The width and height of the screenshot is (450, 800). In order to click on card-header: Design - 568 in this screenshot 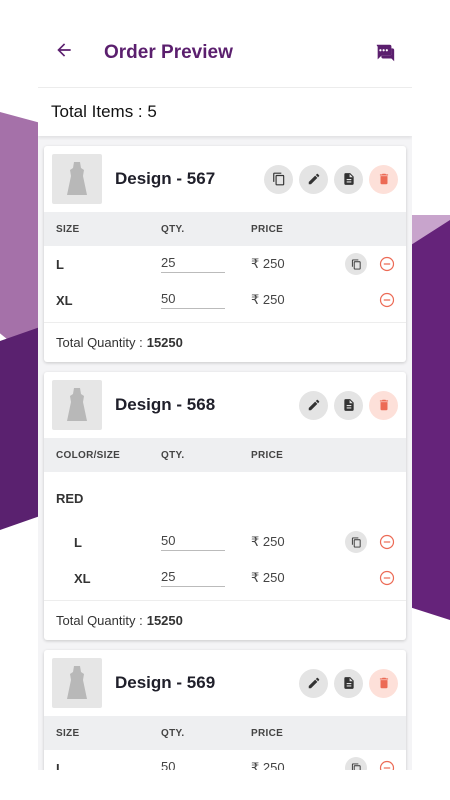, I will do `click(225, 405)`.